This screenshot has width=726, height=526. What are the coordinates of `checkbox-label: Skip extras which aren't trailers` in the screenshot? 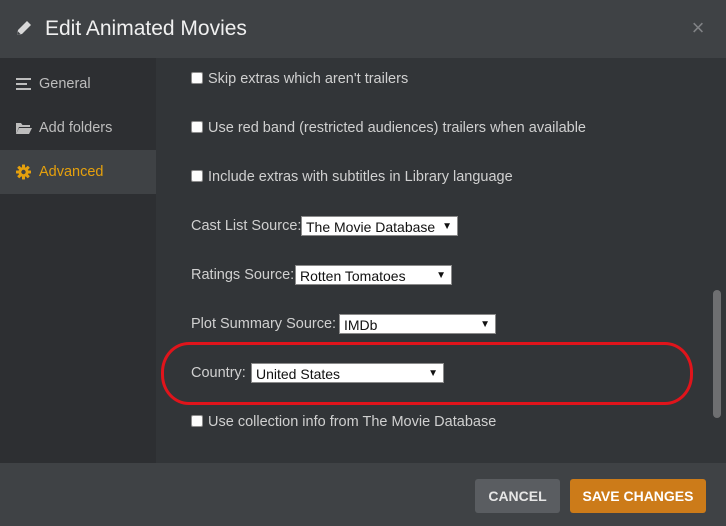 It's located at (308, 79).